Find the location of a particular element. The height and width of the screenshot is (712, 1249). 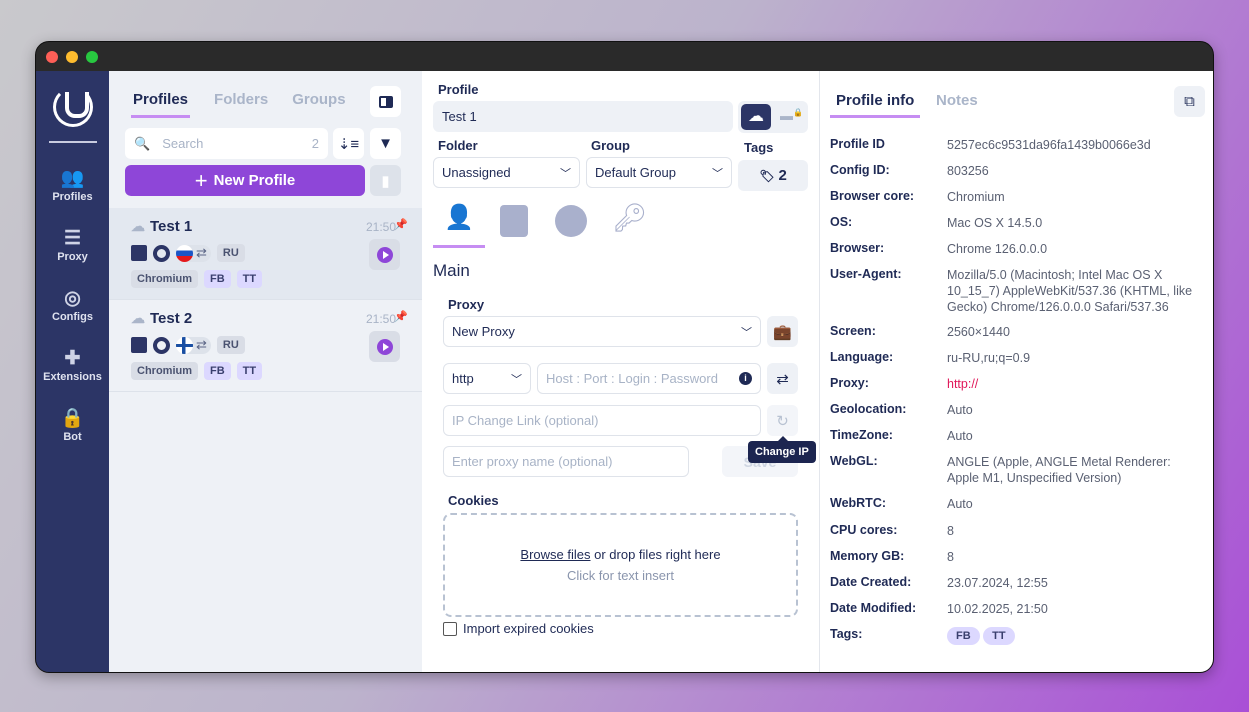

folder-select: Unassigned ﹀ is located at coordinates (506, 172).